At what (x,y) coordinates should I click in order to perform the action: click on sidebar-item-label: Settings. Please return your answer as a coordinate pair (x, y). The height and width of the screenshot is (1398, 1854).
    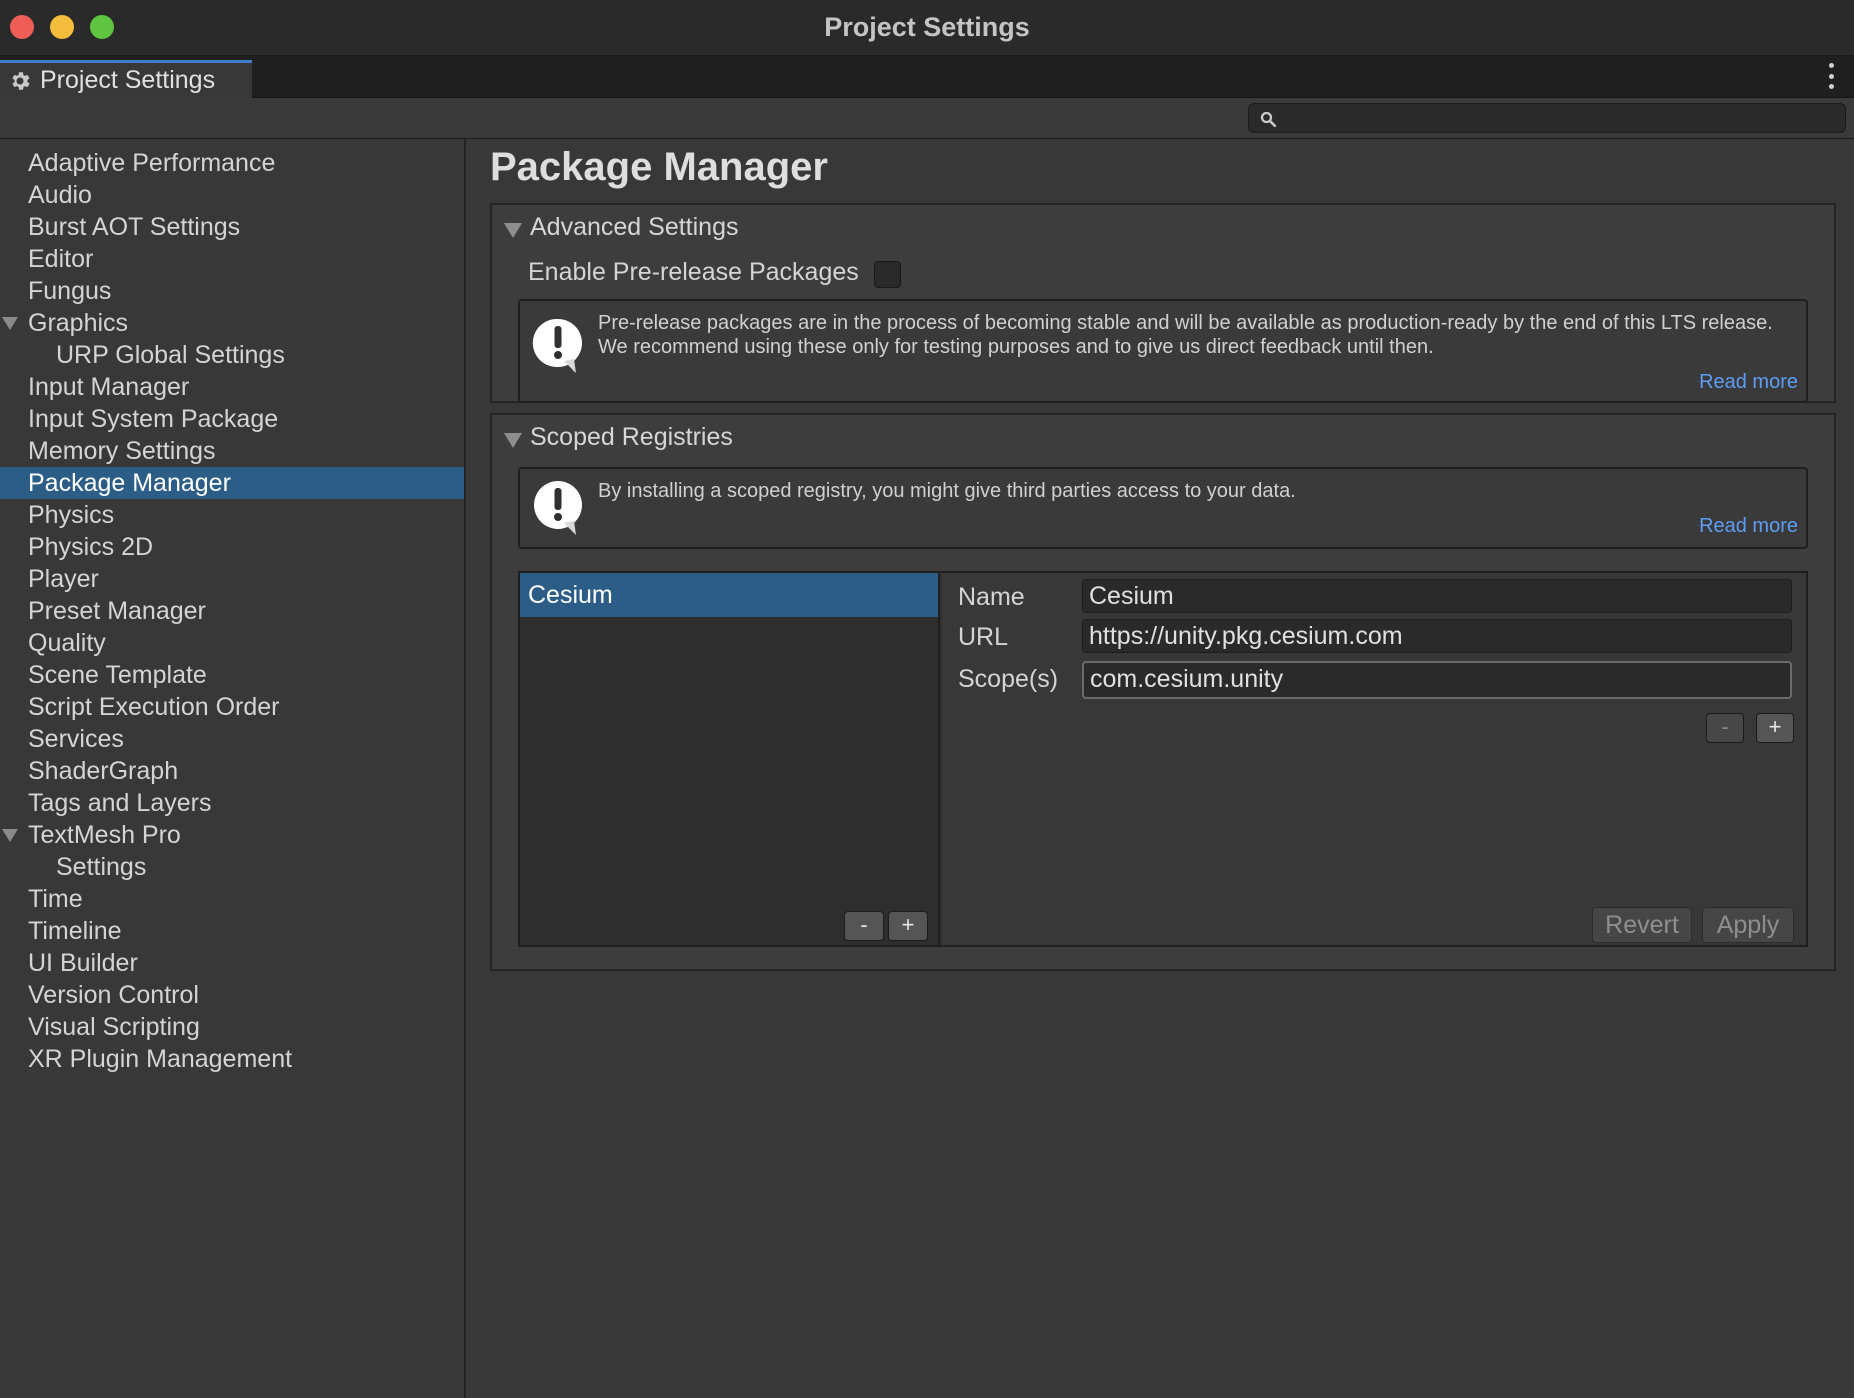
    Looking at the image, I should click on (101, 867).